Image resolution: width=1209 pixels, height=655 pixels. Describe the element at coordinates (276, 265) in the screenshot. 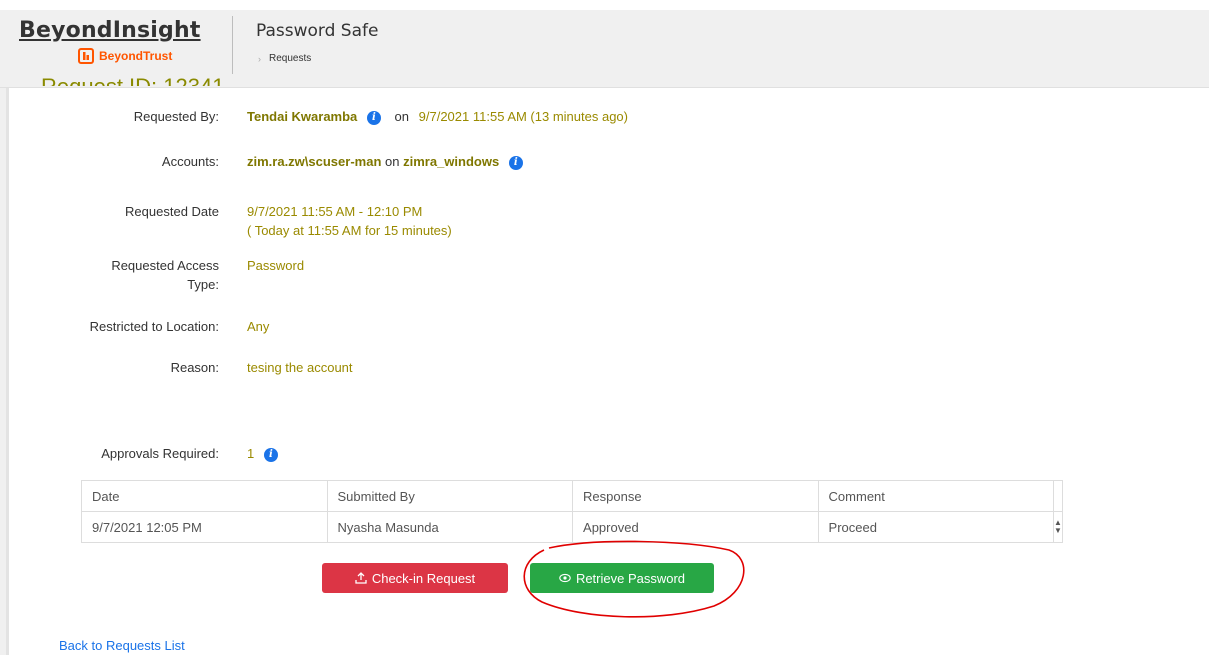

I see `access-type-value: Password` at that location.